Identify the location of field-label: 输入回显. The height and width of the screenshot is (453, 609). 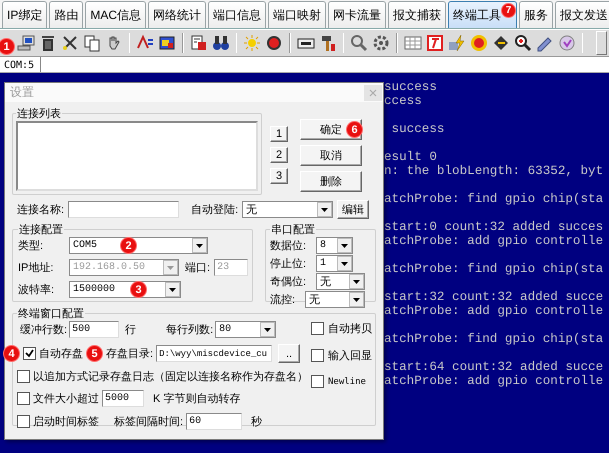
(350, 356).